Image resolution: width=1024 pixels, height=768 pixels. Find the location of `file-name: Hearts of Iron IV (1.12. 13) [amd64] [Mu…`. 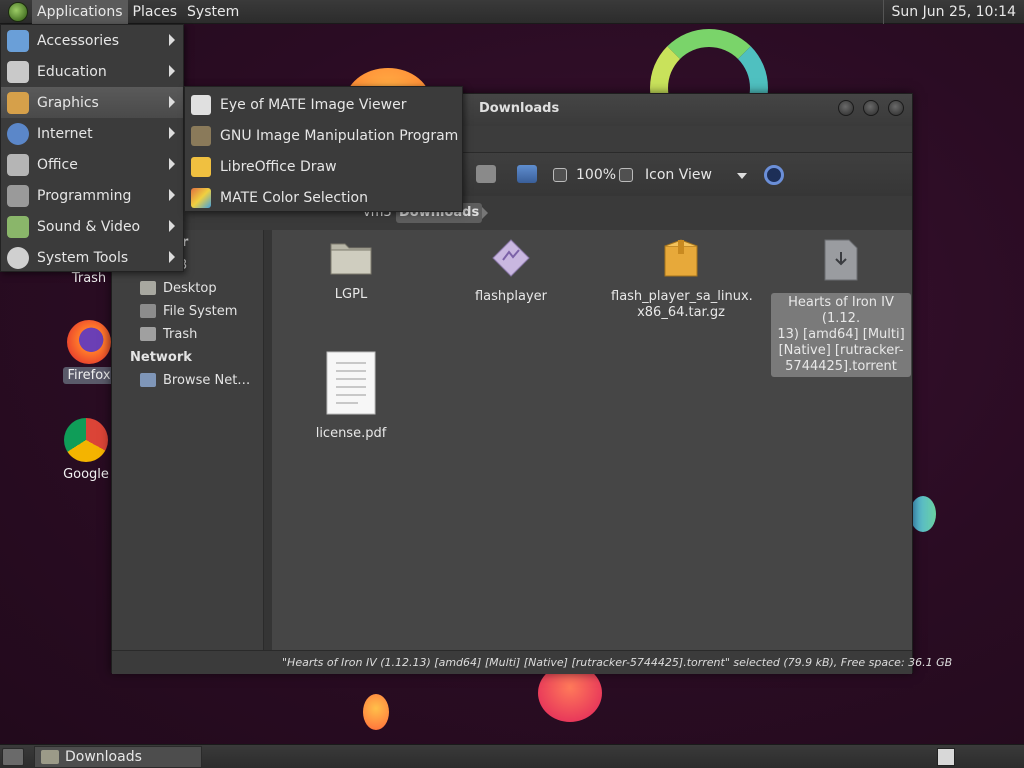

file-name: Hearts of Iron IV (1.12. 13) [amd64] [Mu… is located at coordinates (841, 335).